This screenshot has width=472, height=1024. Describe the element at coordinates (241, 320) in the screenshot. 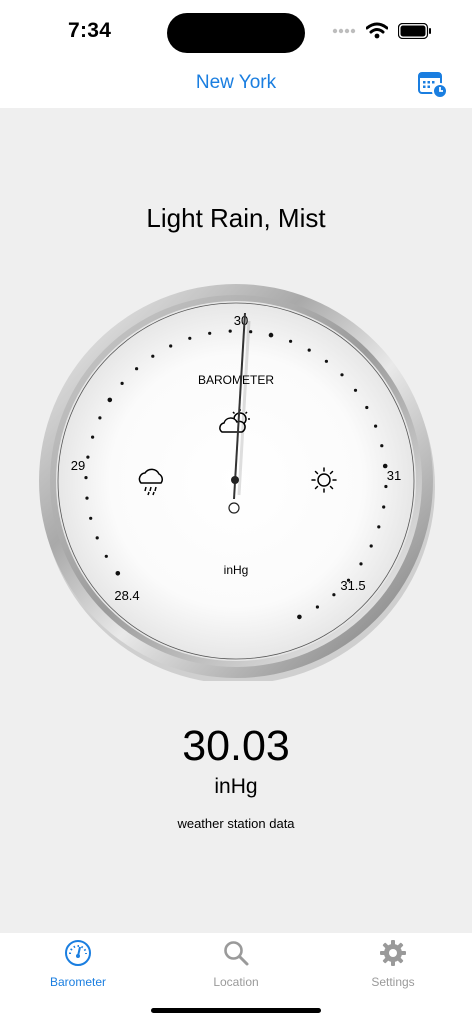

I see `gauge-label-30: 30` at that location.